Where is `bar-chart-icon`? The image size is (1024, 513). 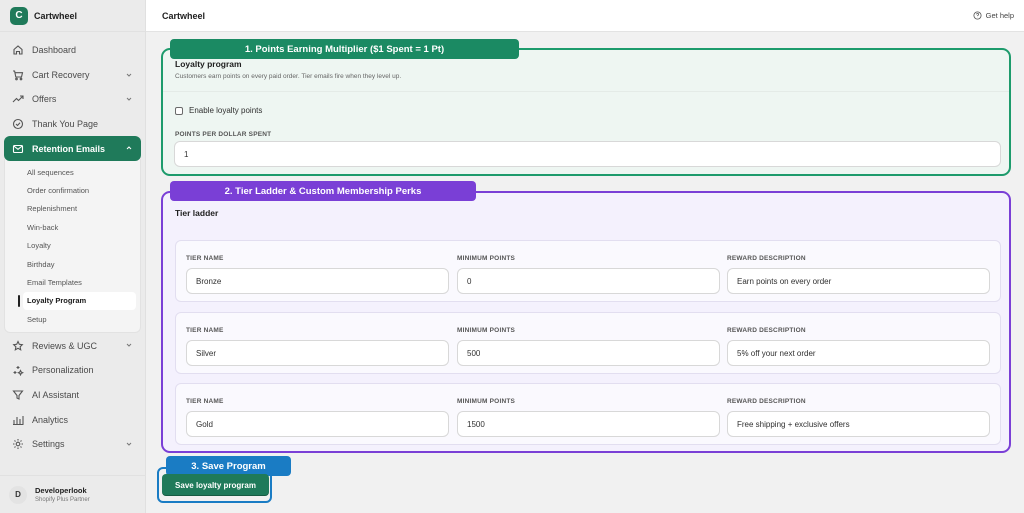 bar-chart-icon is located at coordinates (18, 420).